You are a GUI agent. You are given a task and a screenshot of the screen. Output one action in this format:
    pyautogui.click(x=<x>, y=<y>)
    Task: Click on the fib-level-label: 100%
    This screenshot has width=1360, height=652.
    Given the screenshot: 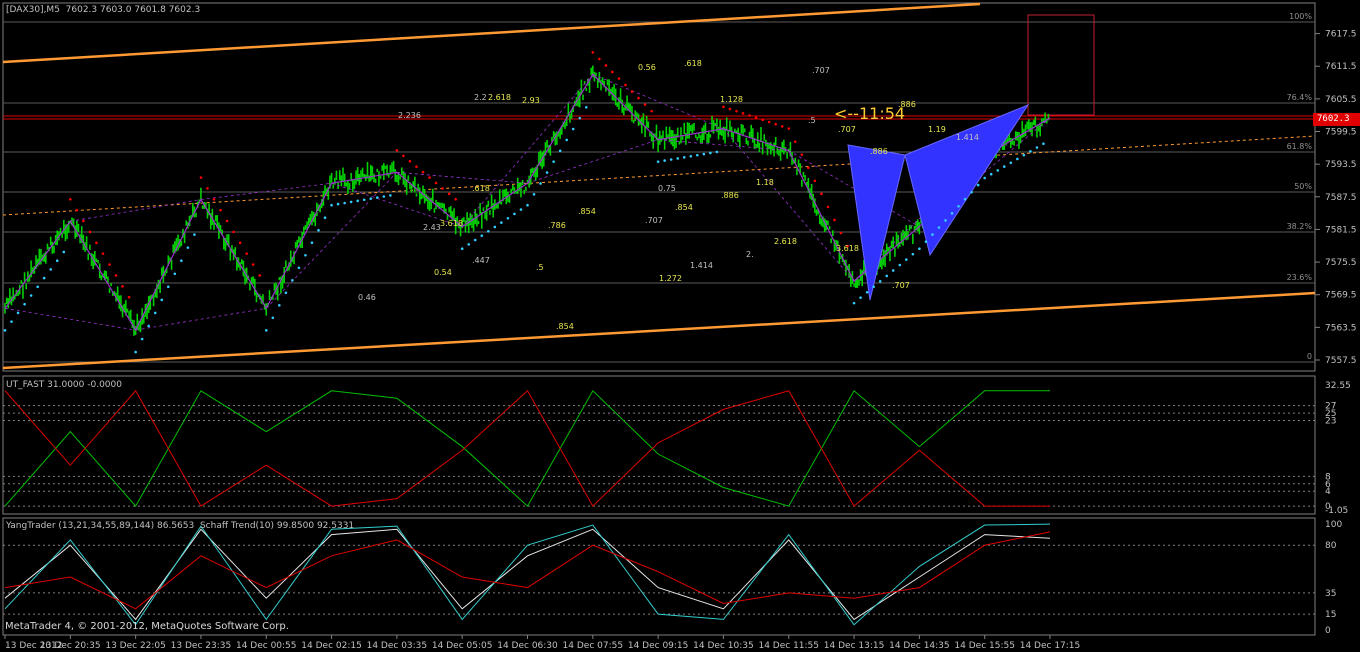 What is the action you would take?
    pyautogui.click(x=1300, y=16)
    